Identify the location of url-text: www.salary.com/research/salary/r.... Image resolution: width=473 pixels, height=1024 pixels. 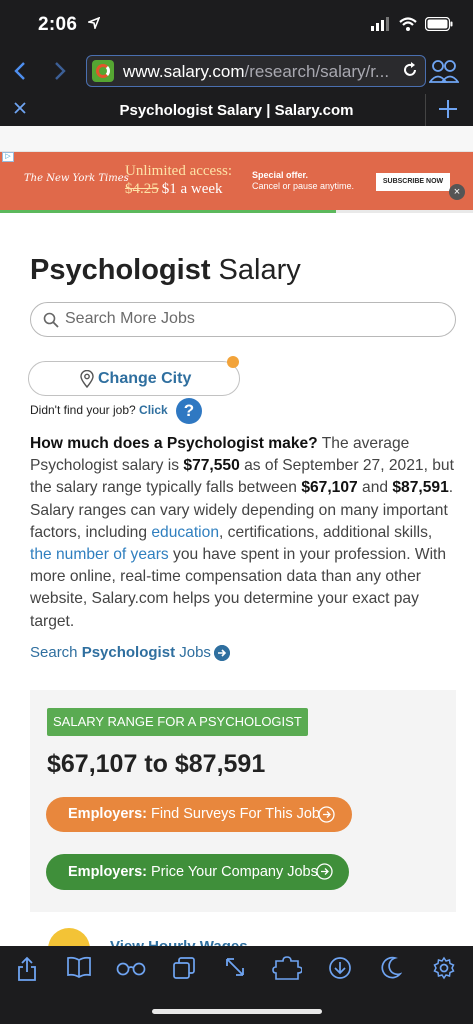
(258, 72).